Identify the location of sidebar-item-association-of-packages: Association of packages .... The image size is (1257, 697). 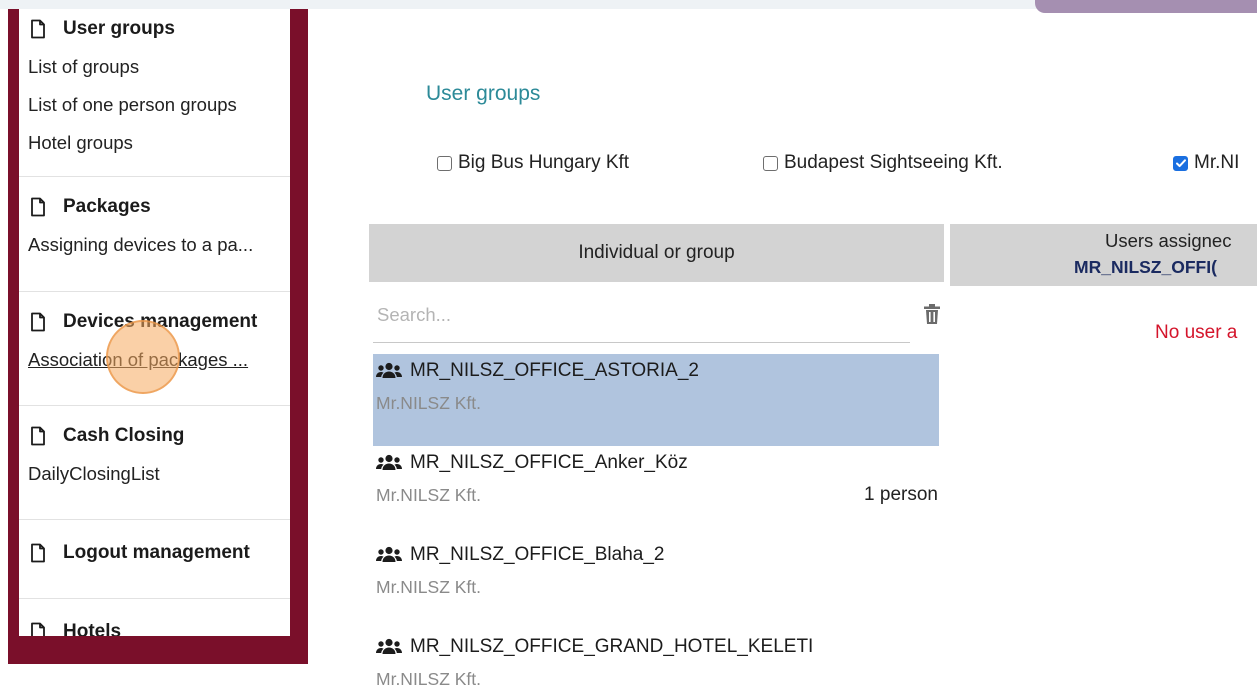
(159, 361).